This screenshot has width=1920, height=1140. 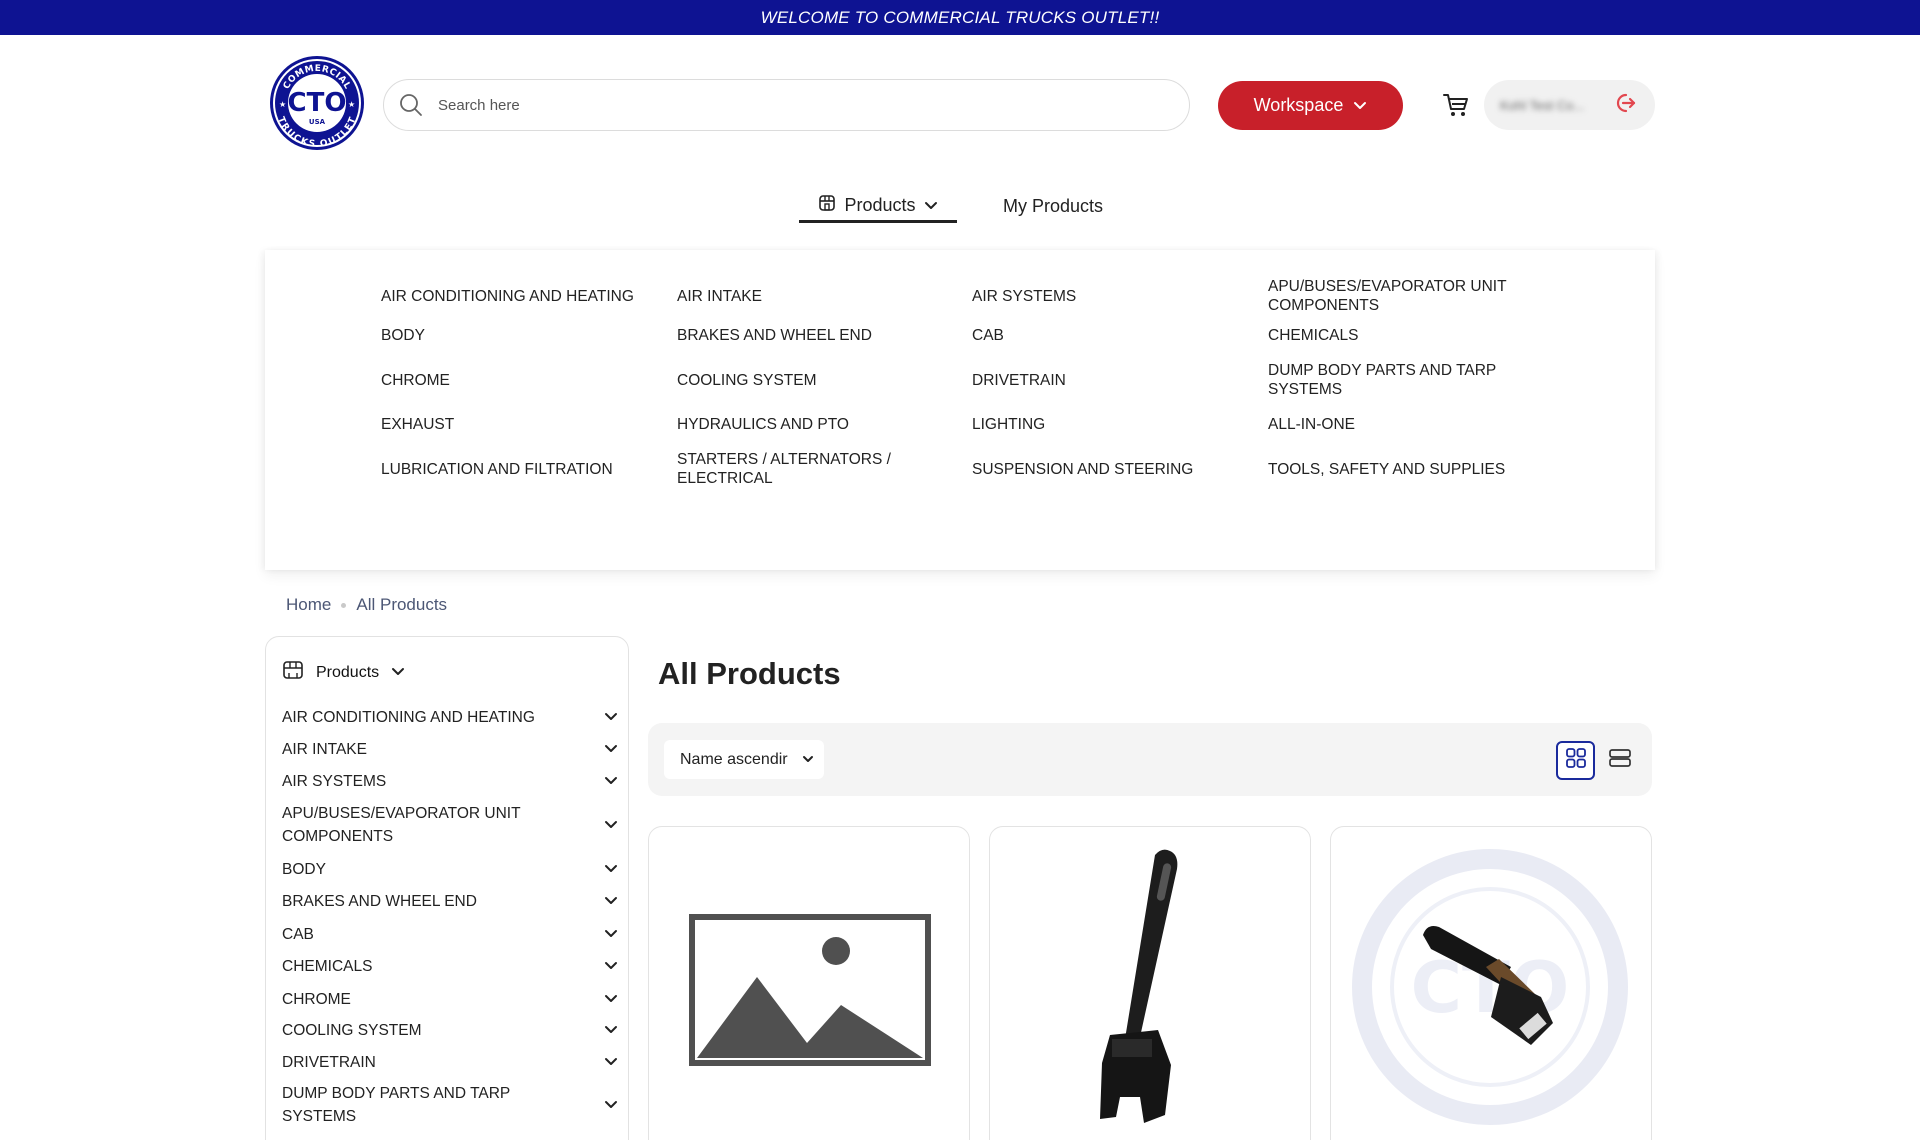 I want to click on mega-item-apu: APU/BUSES/EVAPORATOR UNIT COMPONENTS, so click(x=1398, y=296).